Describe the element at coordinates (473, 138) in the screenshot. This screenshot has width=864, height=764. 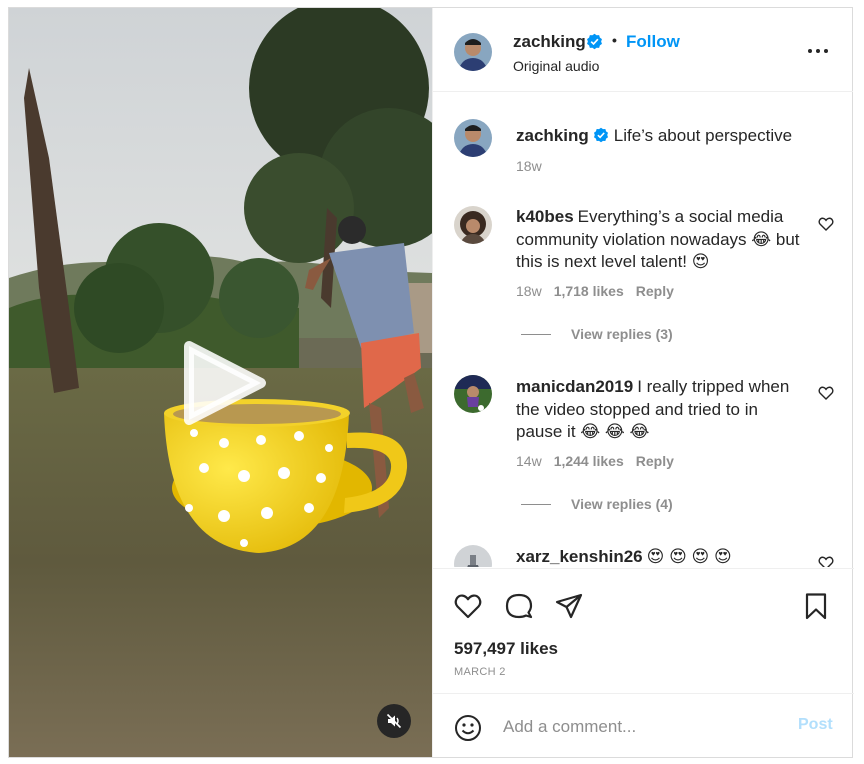
I see `caption-avatar` at that location.